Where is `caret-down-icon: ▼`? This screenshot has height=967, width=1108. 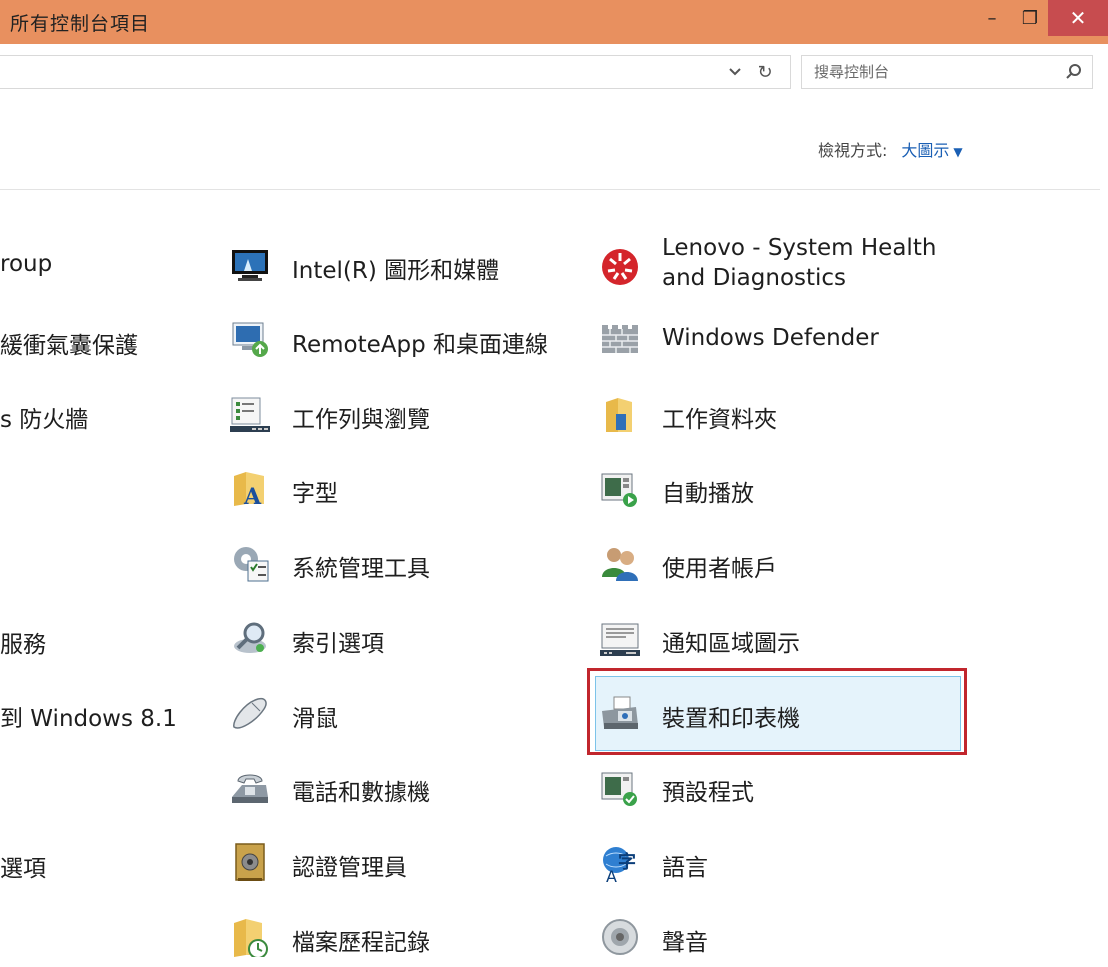 caret-down-icon: ▼ is located at coordinates (957, 152).